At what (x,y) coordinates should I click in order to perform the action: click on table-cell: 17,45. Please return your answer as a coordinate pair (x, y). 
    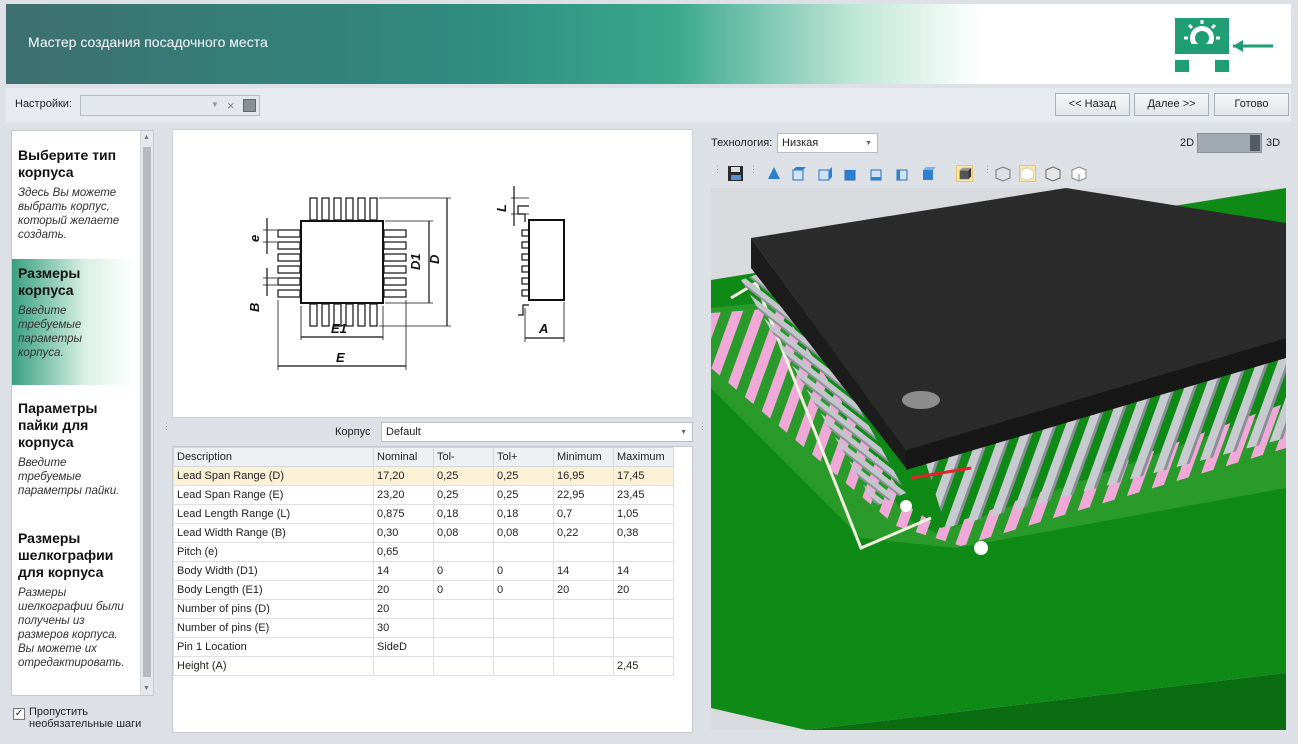
    Looking at the image, I should click on (643, 476).